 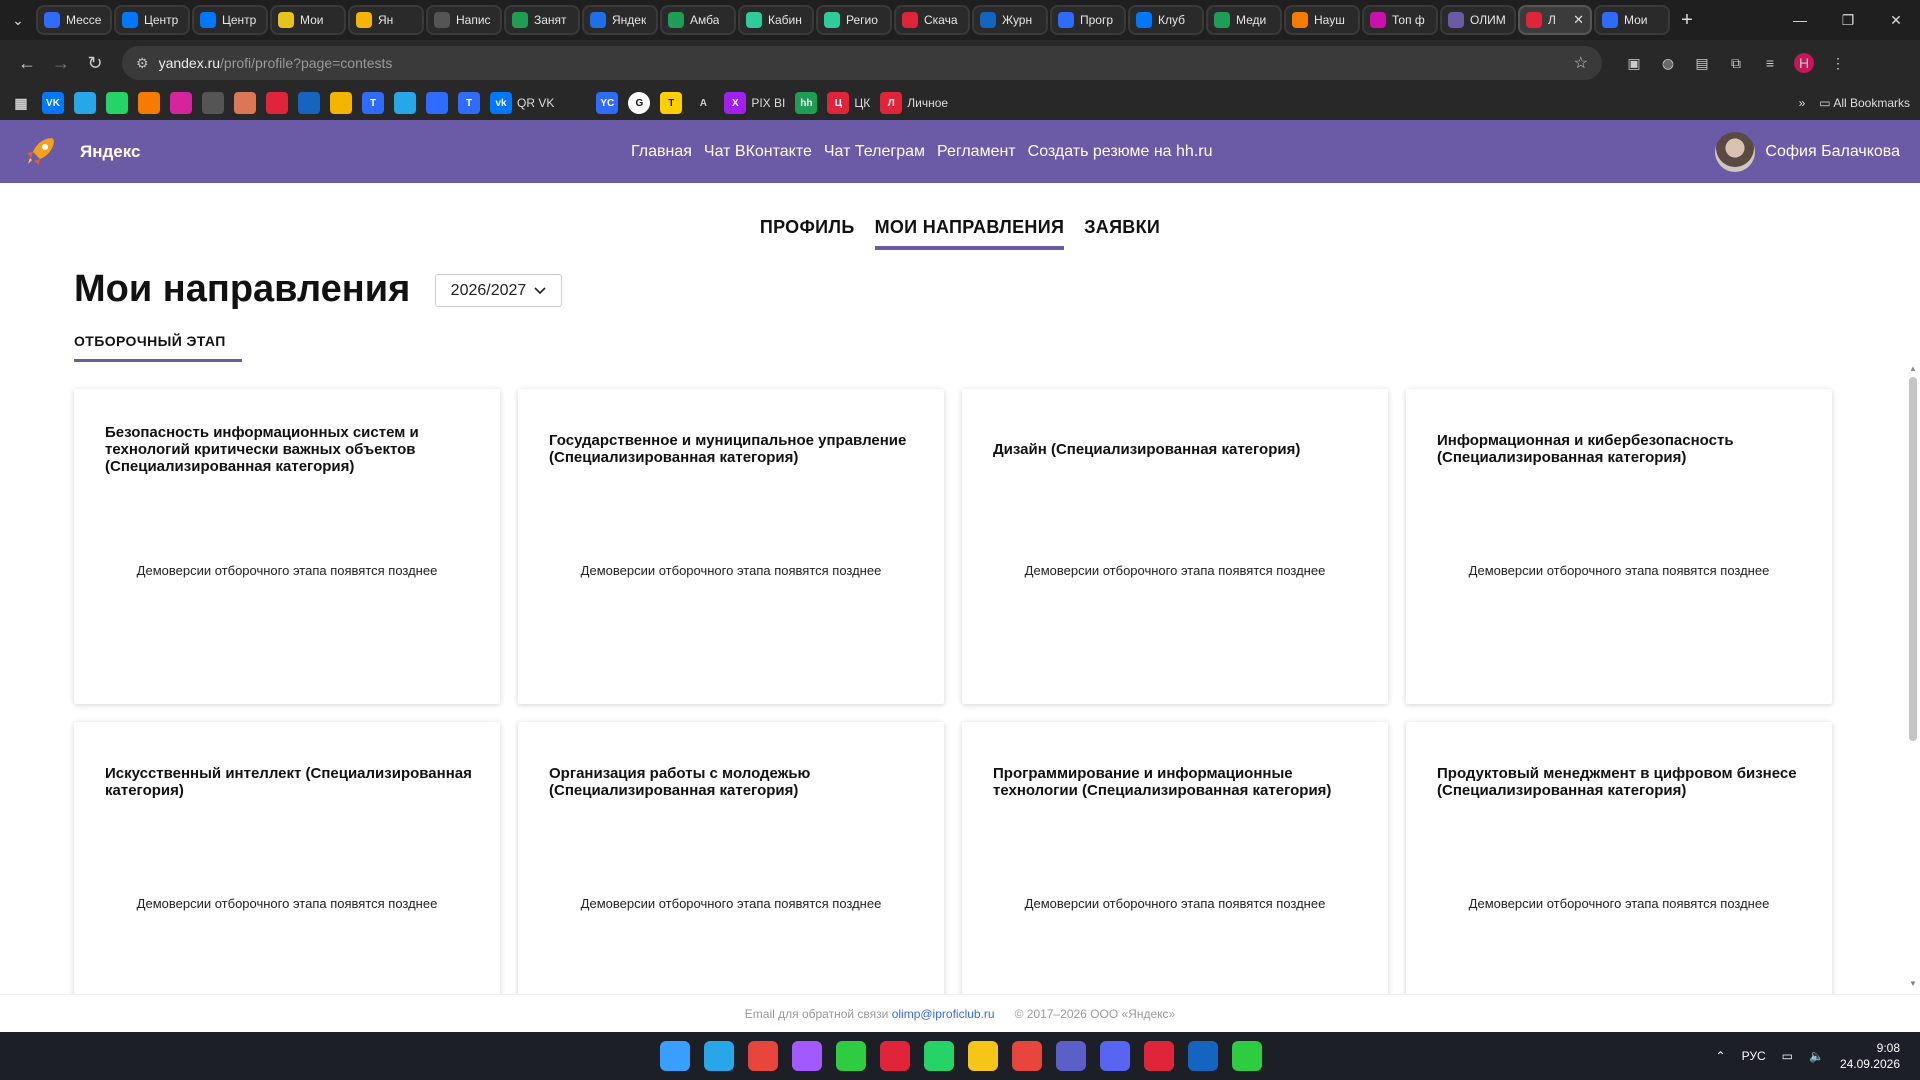 I want to click on email-link: olimp@iproficlub.ru, so click(x=943, y=1014).